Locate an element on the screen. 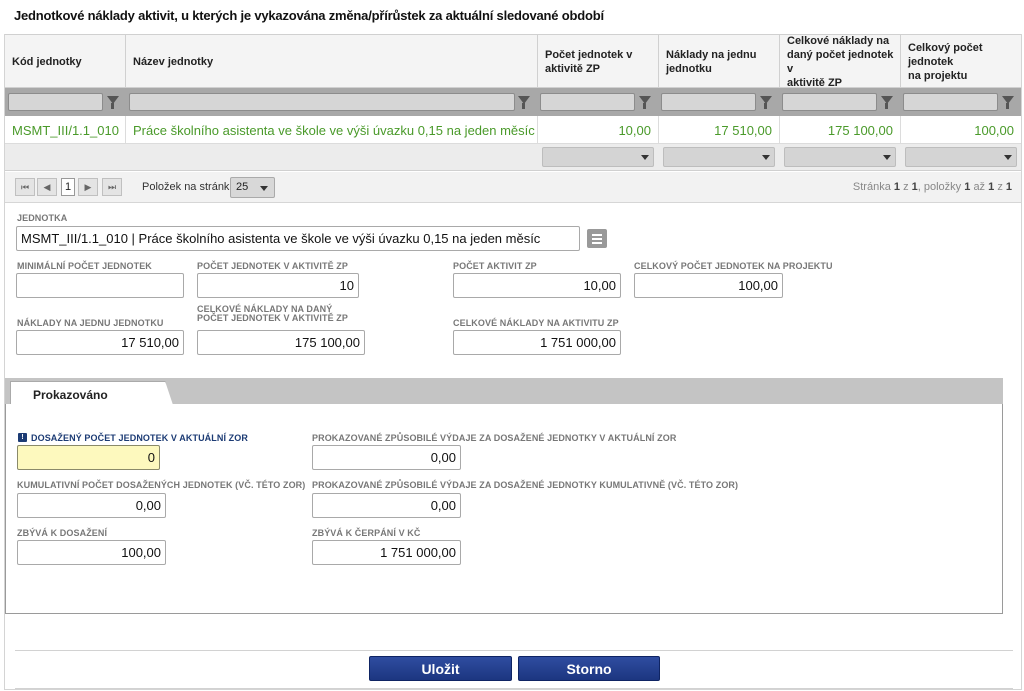 The image size is (1024, 691). column-header-celkovy-pocet: Celkový počet jednotek na projektu is located at coordinates (961, 62).